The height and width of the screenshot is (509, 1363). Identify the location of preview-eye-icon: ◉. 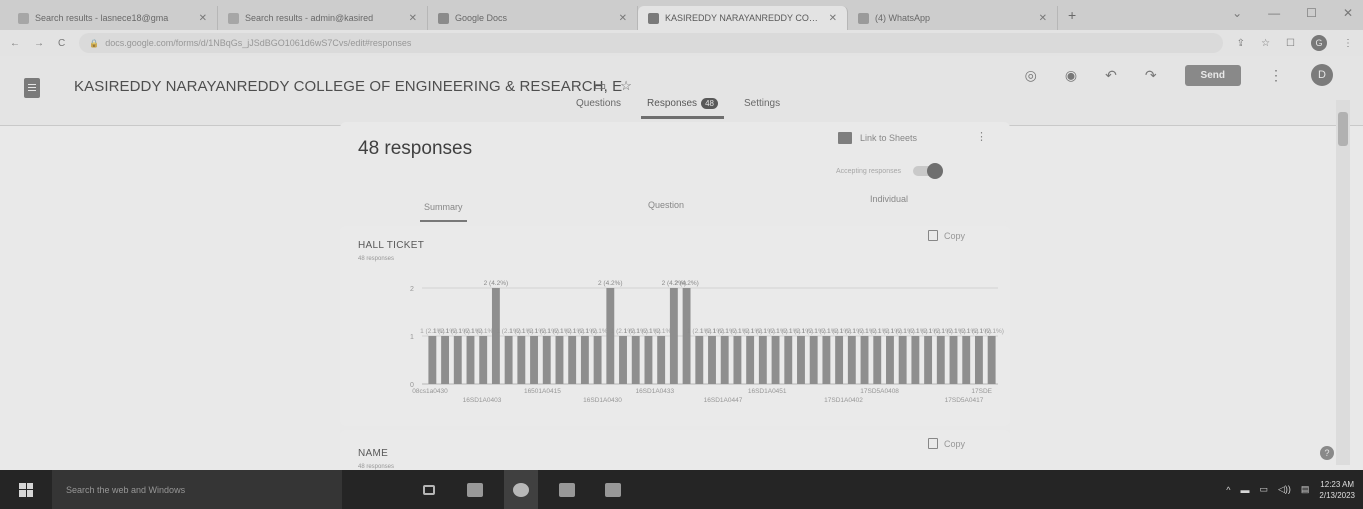
(1071, 75).